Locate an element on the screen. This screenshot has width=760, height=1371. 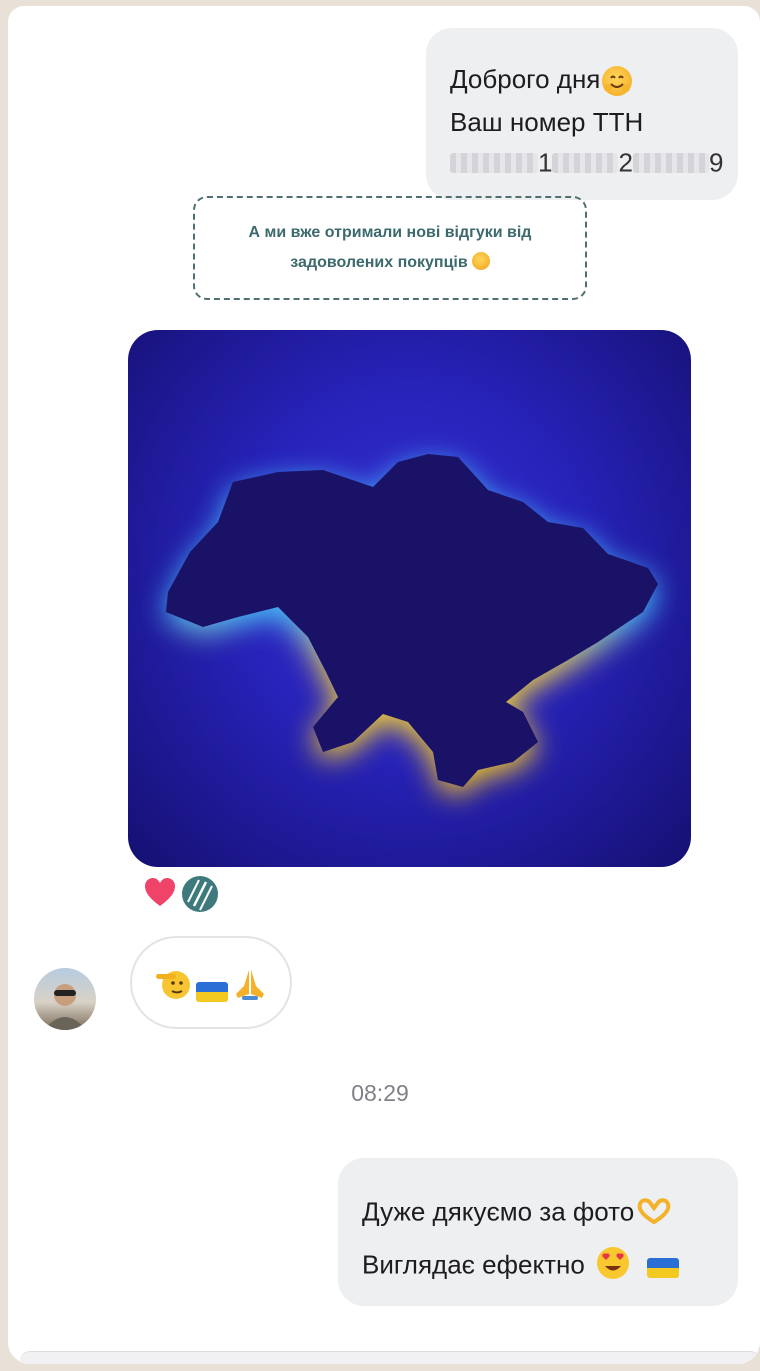
message-line: Дуже дякуємо за фото is located at coordinates (517, 1213).